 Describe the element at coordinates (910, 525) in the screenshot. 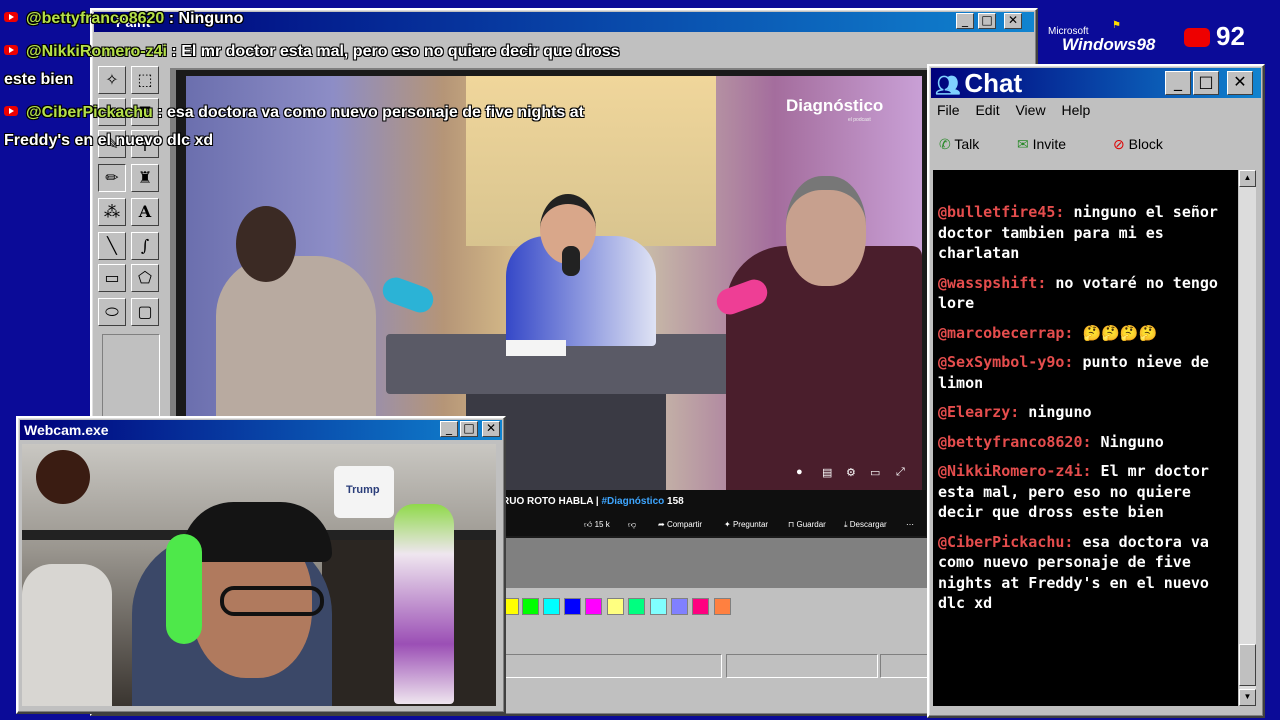

I see `more-button: ⋯` at that location.